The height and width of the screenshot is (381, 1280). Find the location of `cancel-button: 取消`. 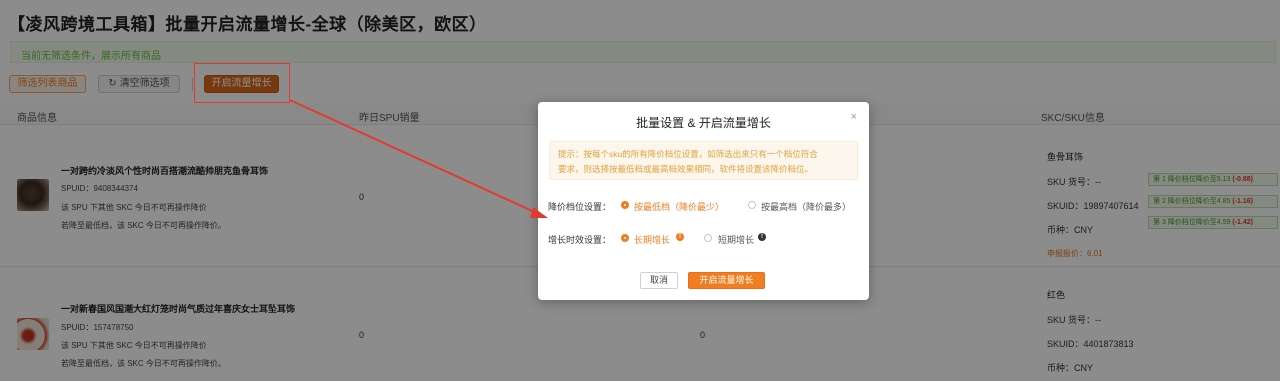

cancel-button: 取消 is located at coordinates (659, 280).